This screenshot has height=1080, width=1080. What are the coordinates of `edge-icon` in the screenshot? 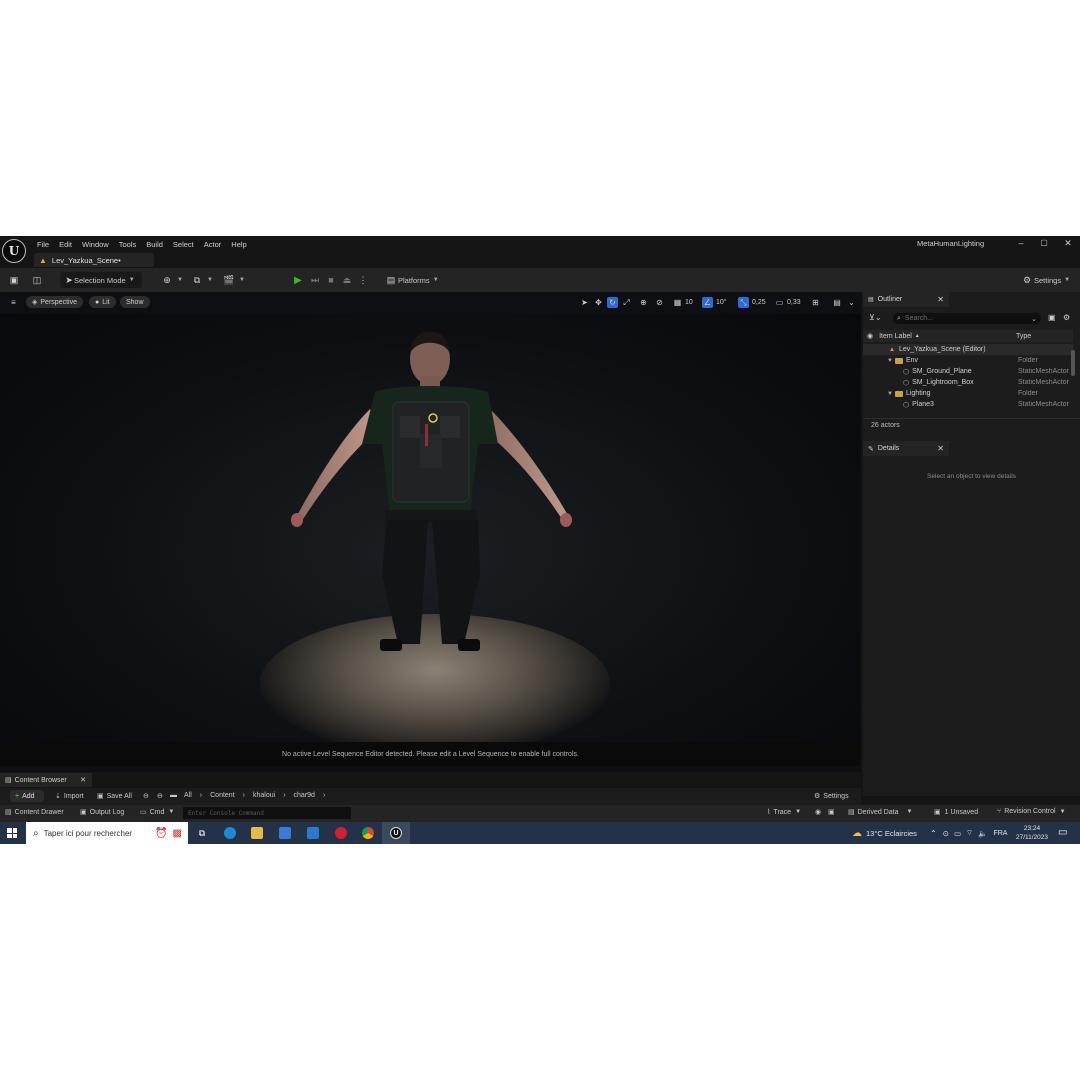 It's located at (230, 833).